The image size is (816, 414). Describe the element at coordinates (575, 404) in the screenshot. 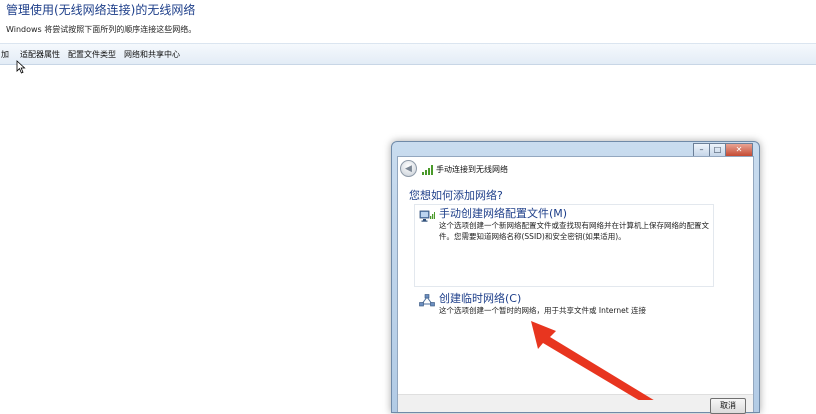

I see `dialog-footer: 取消` at that location.